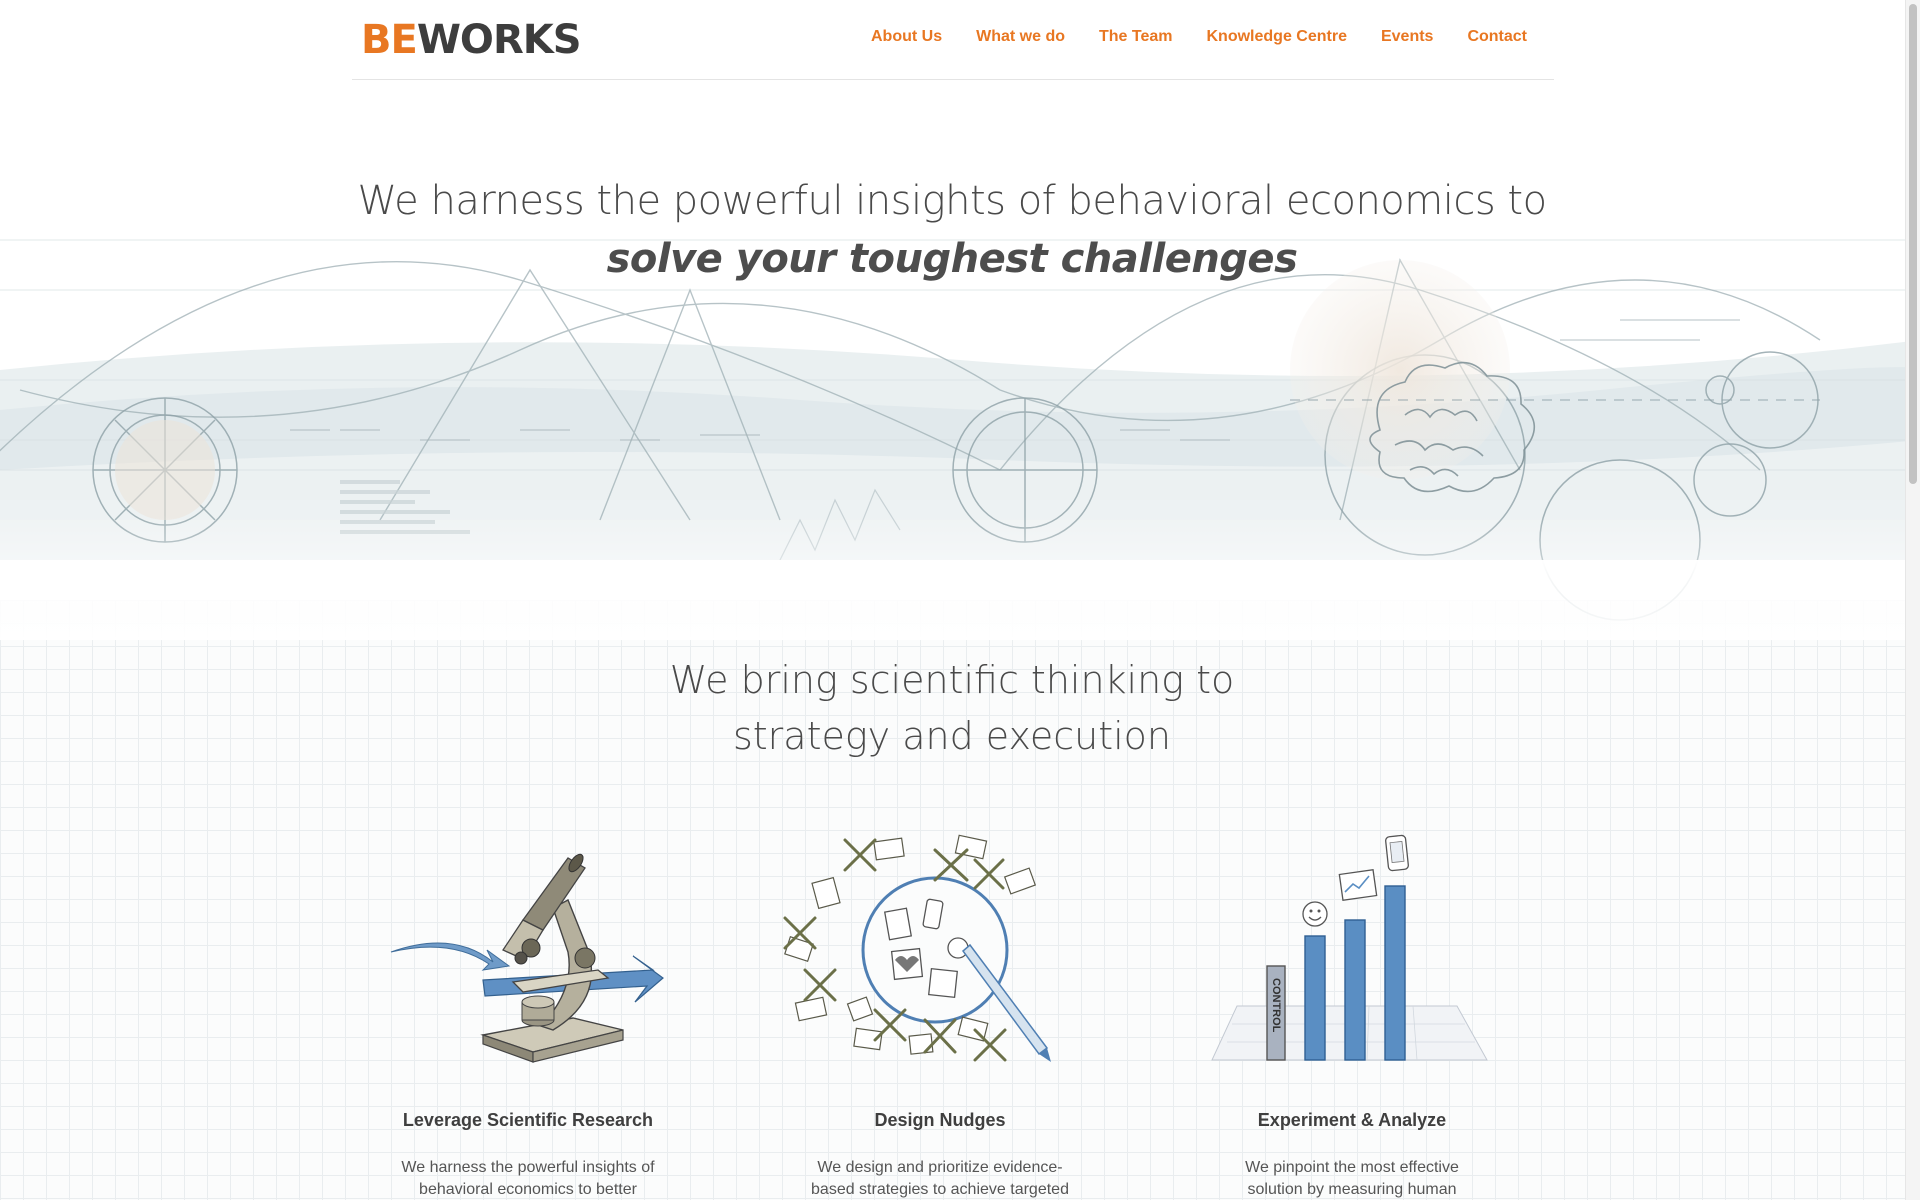 The width and height of the screenshot is (1920, 1200). Describe the element at coordinates (940, 1120) in the screenshot. I see `card-nudges-title: Design Nudges` at that location.